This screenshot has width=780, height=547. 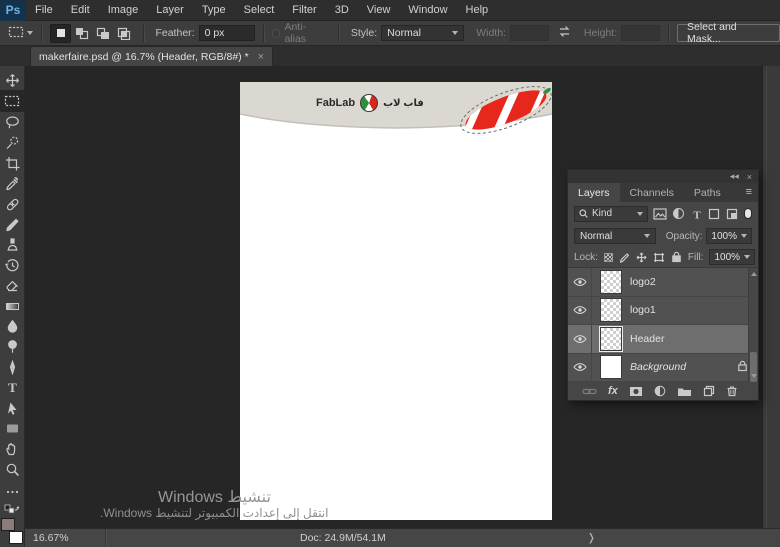 I want to click on background-color-swatch, so click(x=16, y=537).